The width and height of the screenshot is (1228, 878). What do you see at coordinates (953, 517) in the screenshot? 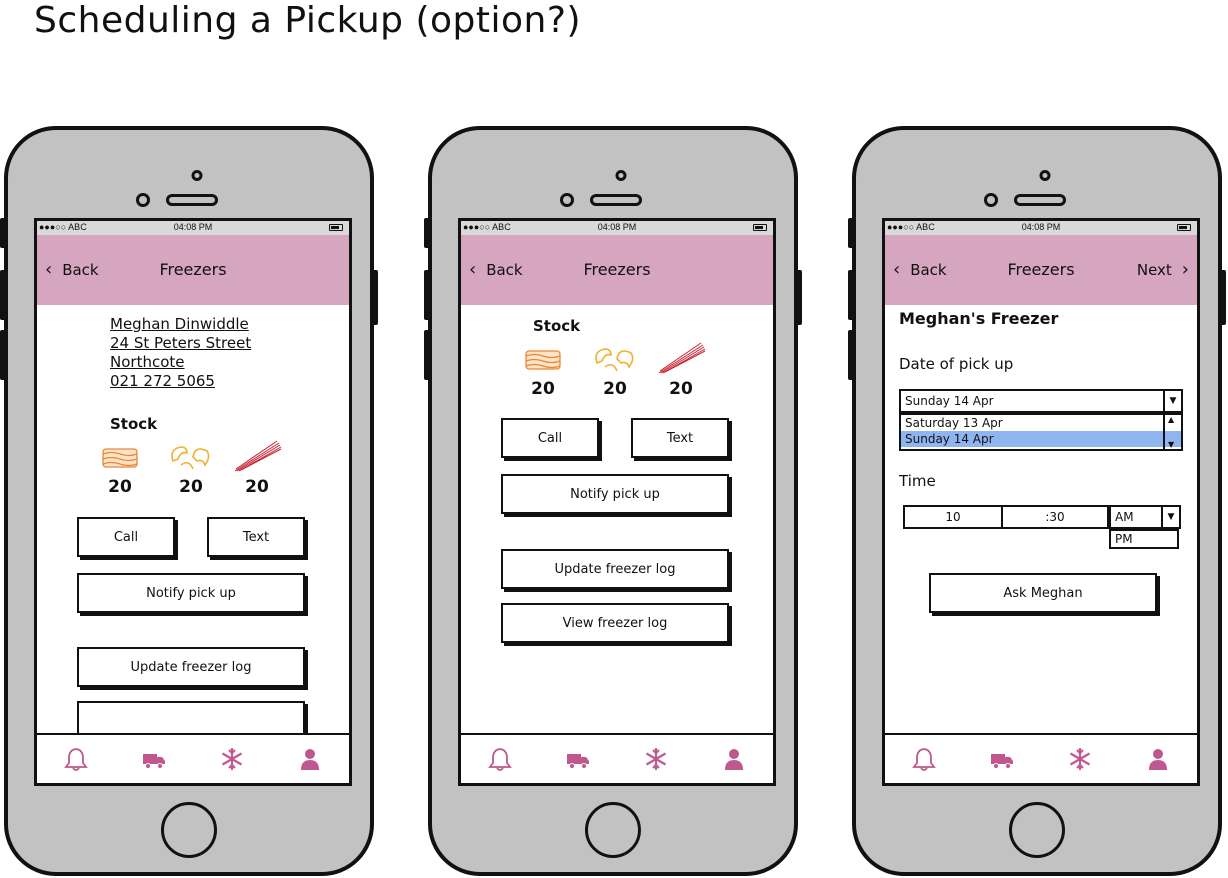
I see `hour-field: 10` at bounding box center [953, 517].